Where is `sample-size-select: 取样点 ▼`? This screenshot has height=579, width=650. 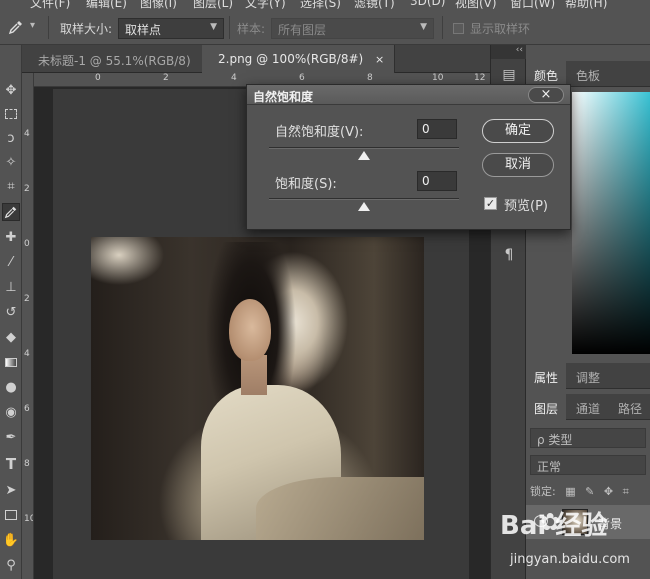
sample-size-select: 取样点 ▼ is located at coordinates (171, 28).